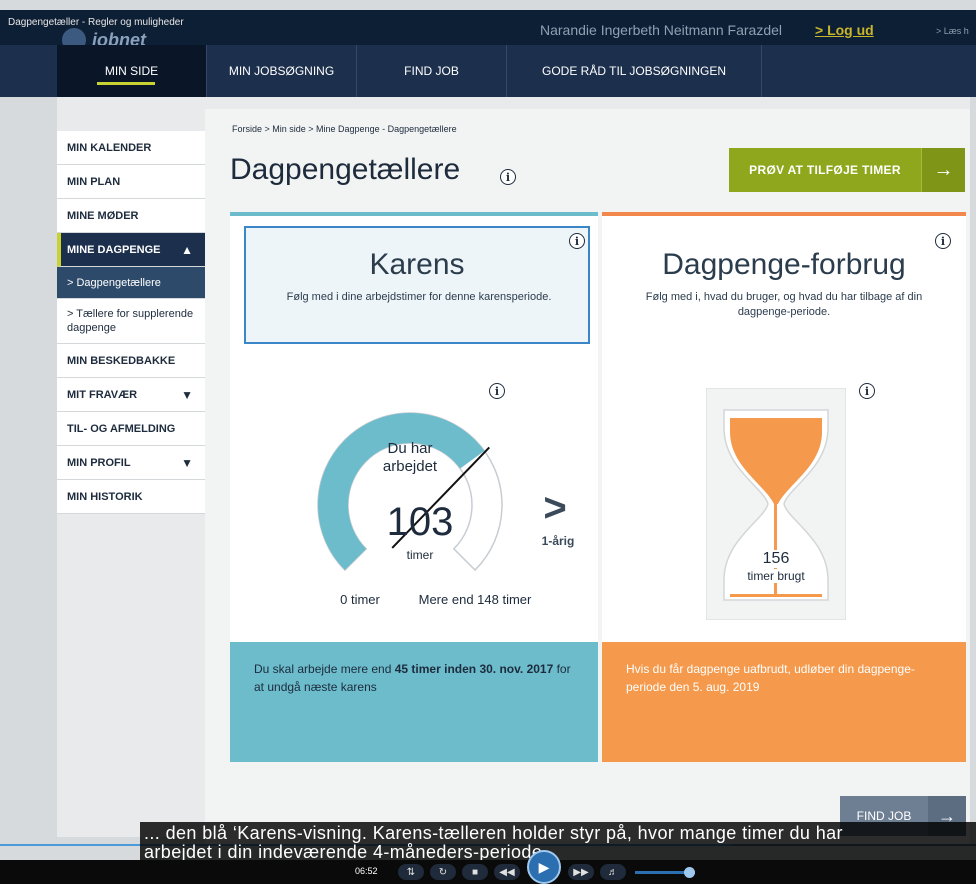 This screenshot has height=884, width=976. I want to click on sidebar-item-min-profil: MIN PROFIL ▼, so click(131, 463).